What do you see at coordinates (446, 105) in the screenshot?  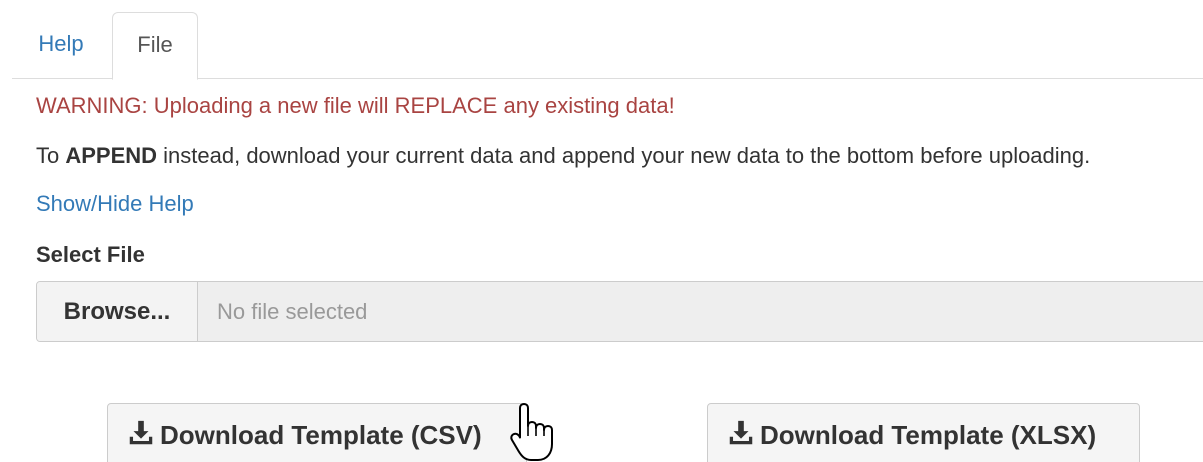 I see `warning-emphasis: REPLACE` at bounding box center [446, 105].